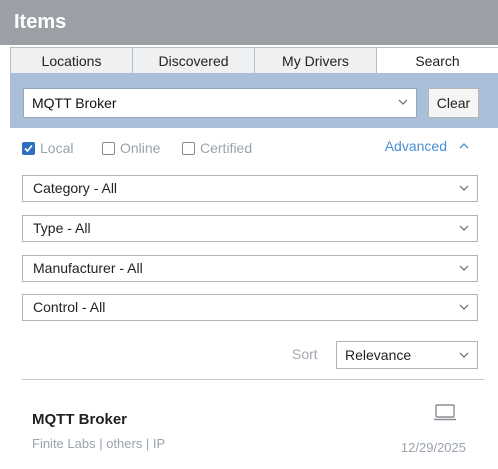 This screenshot has width=498, height=469. I want to click on tab-bar: Locations Discovered My Drivers Search, so click(254, 60).